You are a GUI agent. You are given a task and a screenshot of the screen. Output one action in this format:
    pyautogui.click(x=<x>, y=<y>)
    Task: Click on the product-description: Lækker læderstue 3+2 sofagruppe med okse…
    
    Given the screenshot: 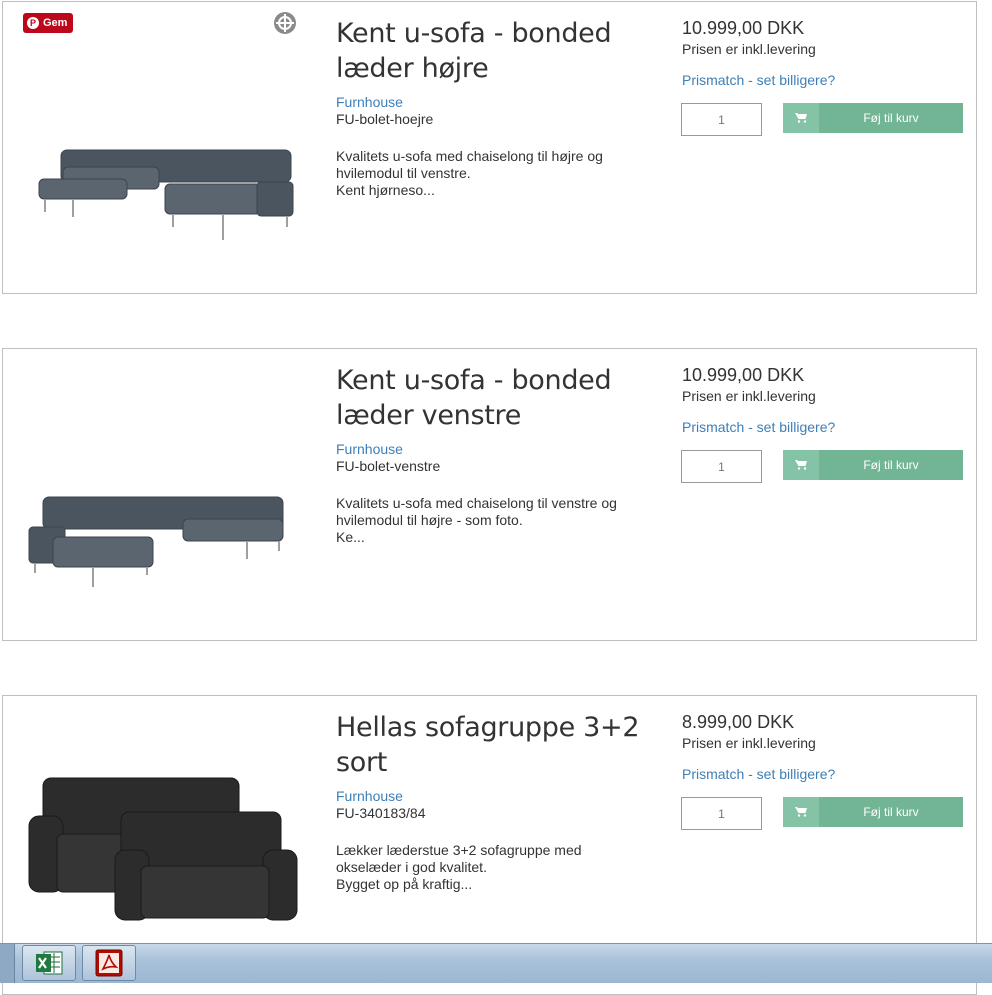 What is the action you would take?
    pyautogui.click(x=486, y=867)
    